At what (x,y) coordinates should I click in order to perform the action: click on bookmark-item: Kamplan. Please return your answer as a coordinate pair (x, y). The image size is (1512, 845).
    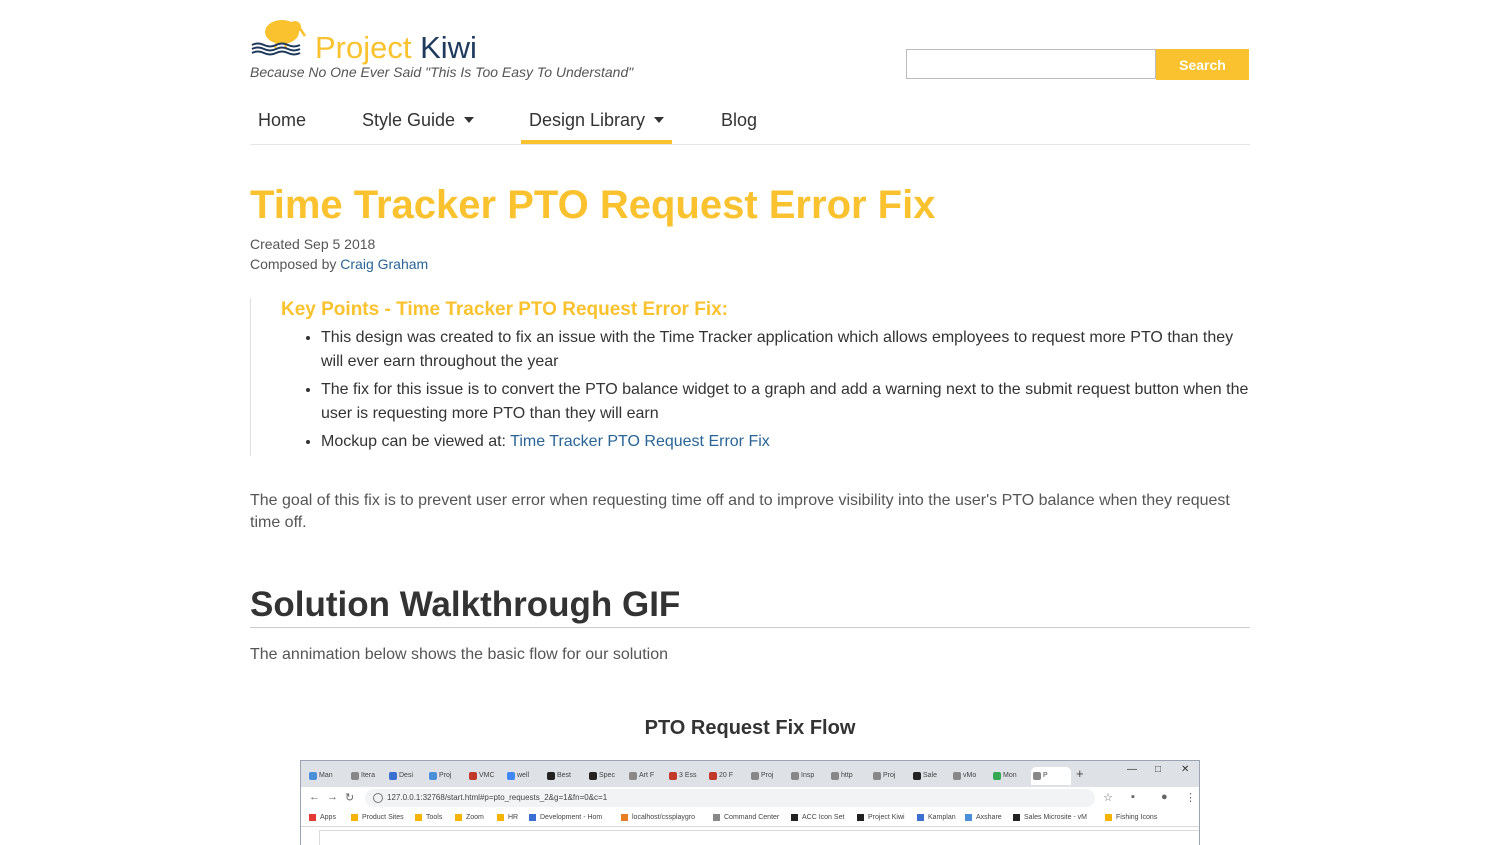
    Looking at the image, I should click on (936, 818).